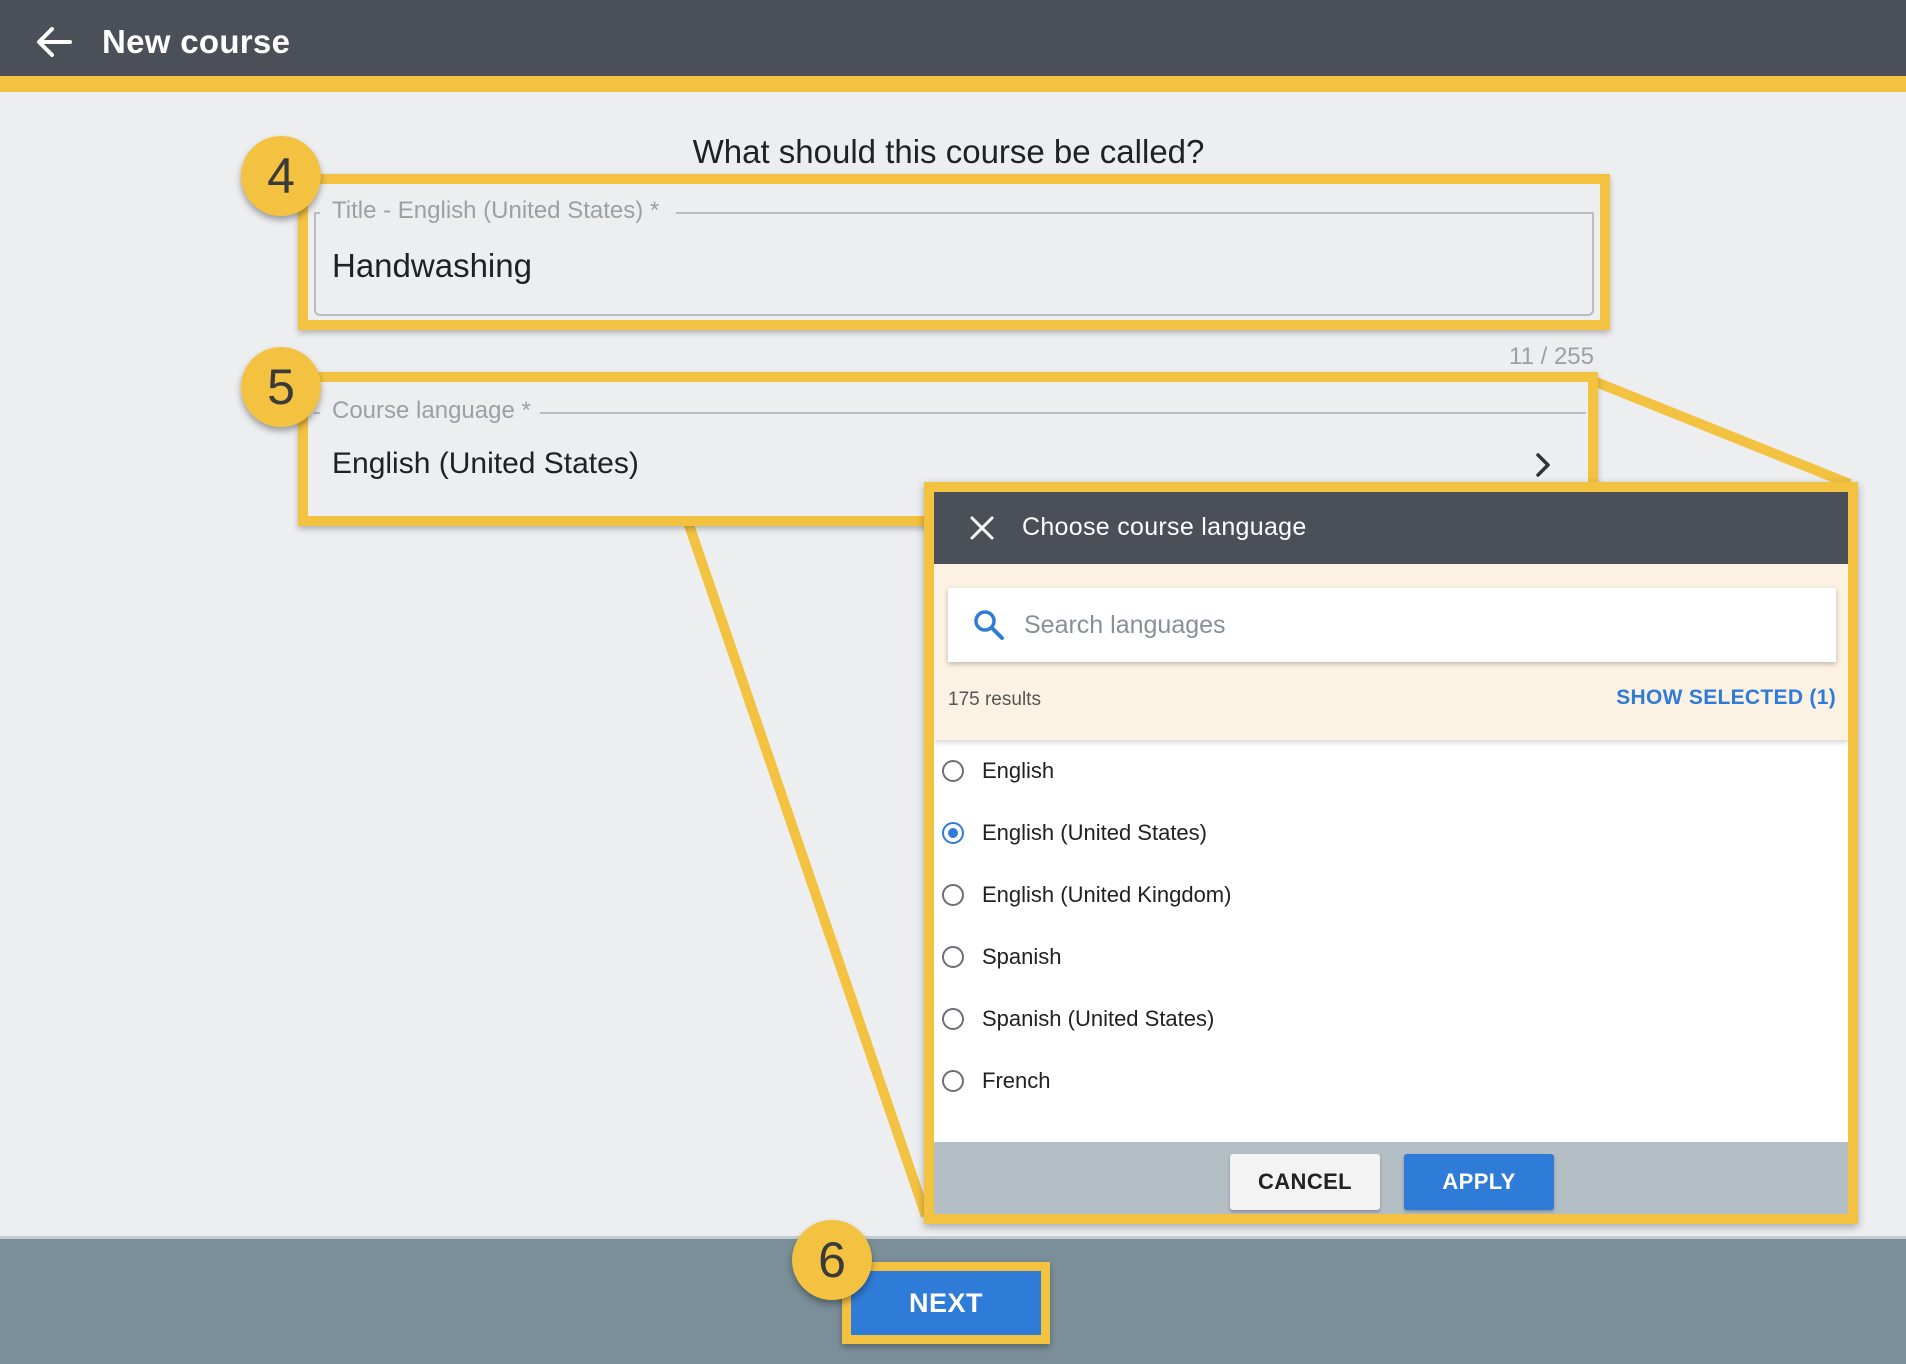 The height and width of the screenshot is (1364, 1906). I want to click on search-box, so click(1392, 625).